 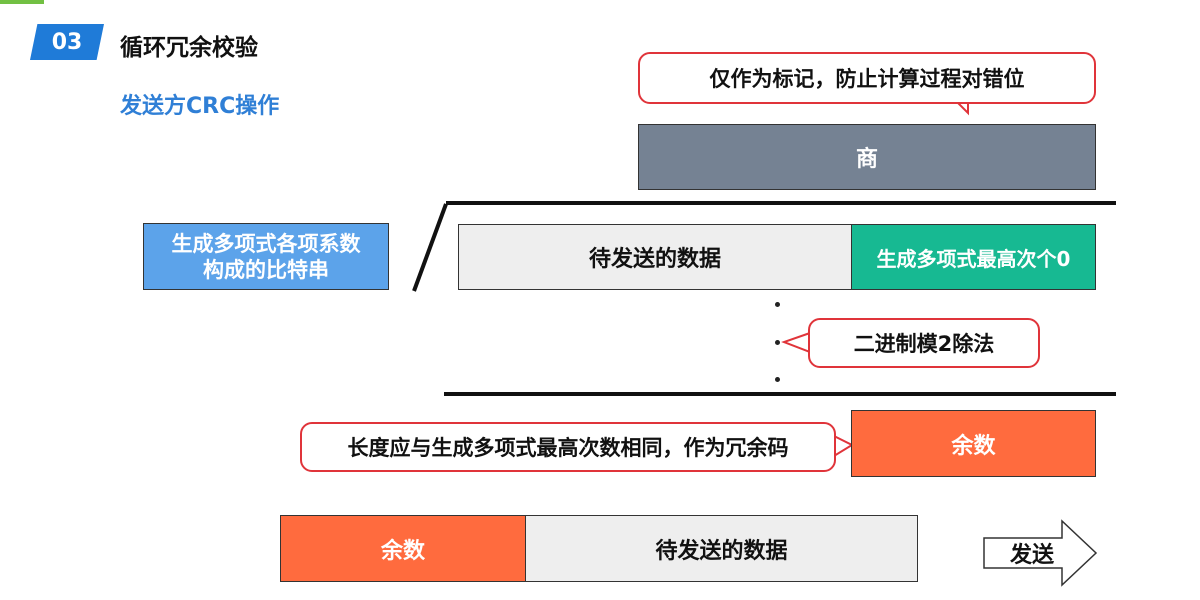 I want to click on mod2-division-callout: 二进制模2除法, so click(x=924, y=343).